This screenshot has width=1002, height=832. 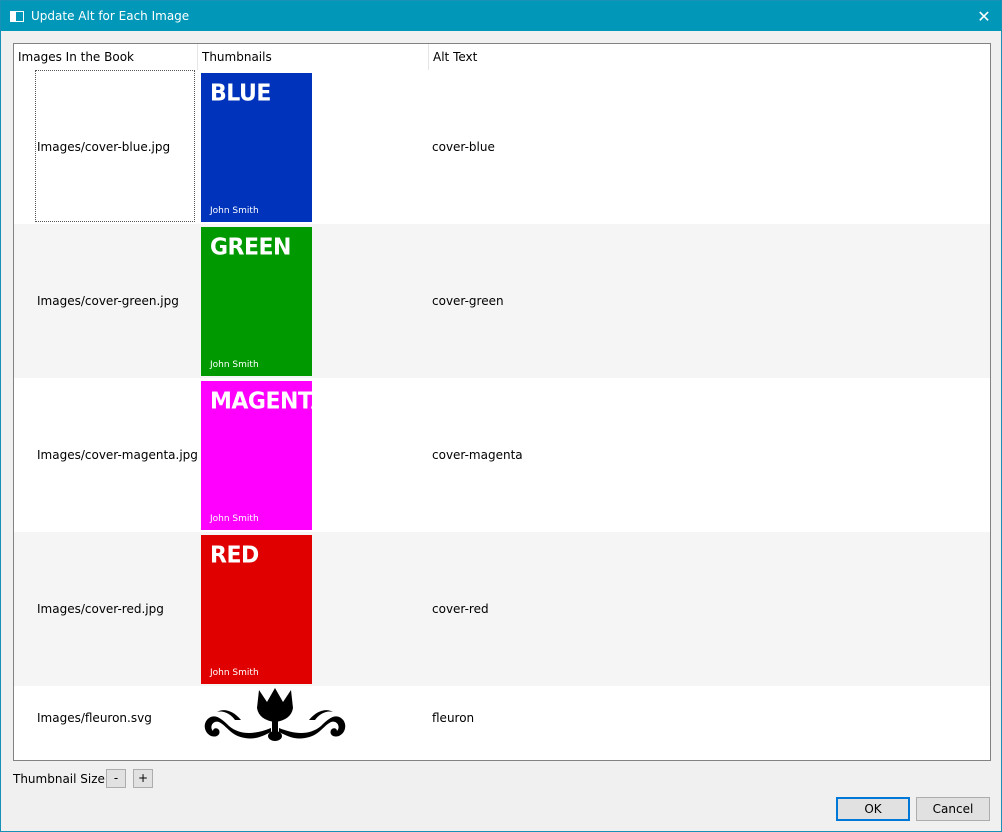 I want to click on thumbnail-cover-magenta: MAGENTA John Smith, so click(x=256, y=455).